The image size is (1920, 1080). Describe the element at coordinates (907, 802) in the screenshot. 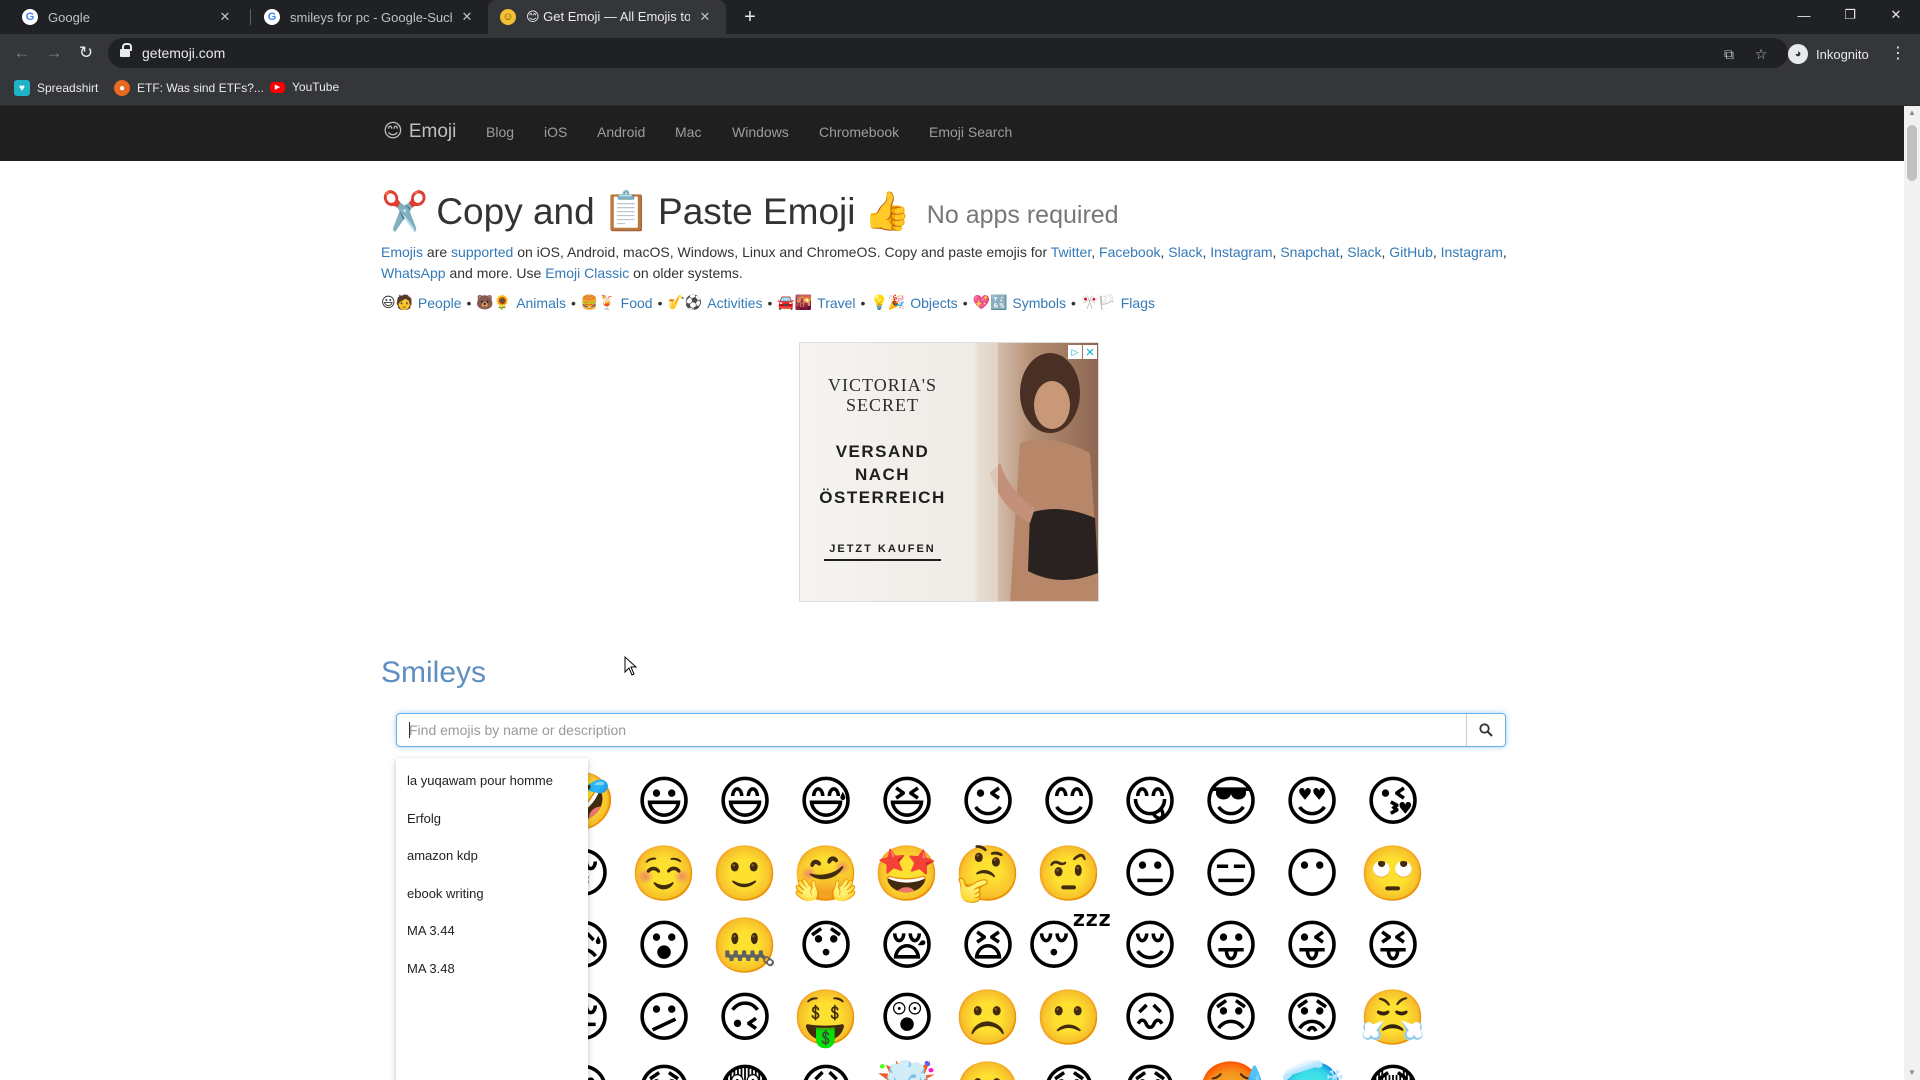

I see `emoji-cell: 😆` at that location.